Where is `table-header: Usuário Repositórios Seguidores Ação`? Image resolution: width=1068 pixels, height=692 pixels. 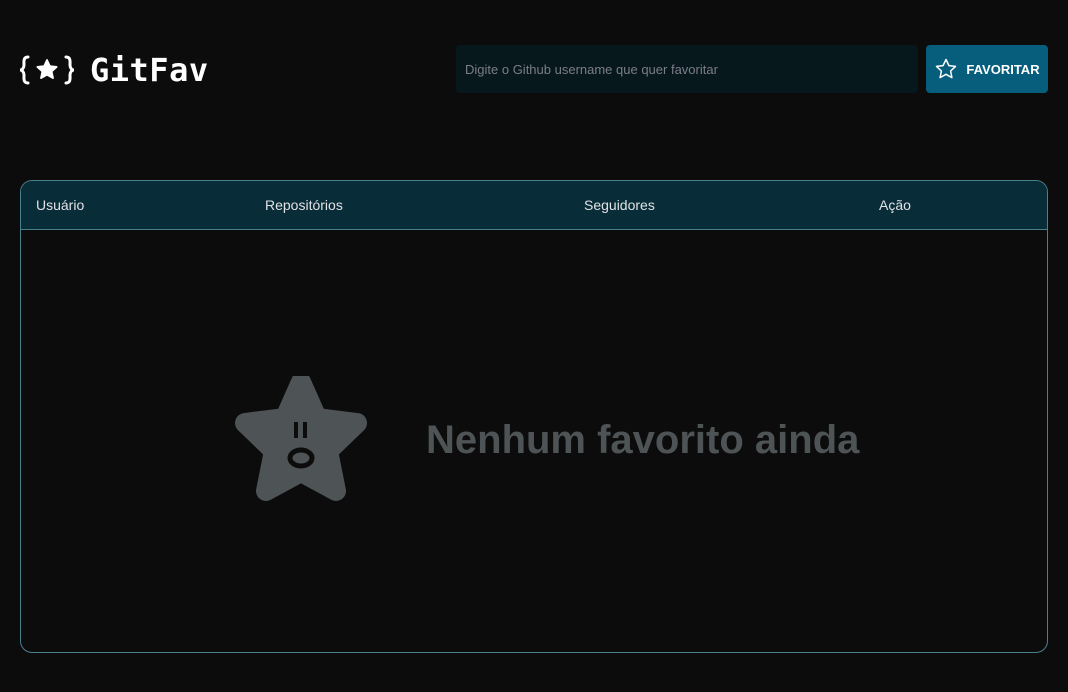 table-header: Usuário Repositórios Seguidores Ação is located at coordinates (534, 205).